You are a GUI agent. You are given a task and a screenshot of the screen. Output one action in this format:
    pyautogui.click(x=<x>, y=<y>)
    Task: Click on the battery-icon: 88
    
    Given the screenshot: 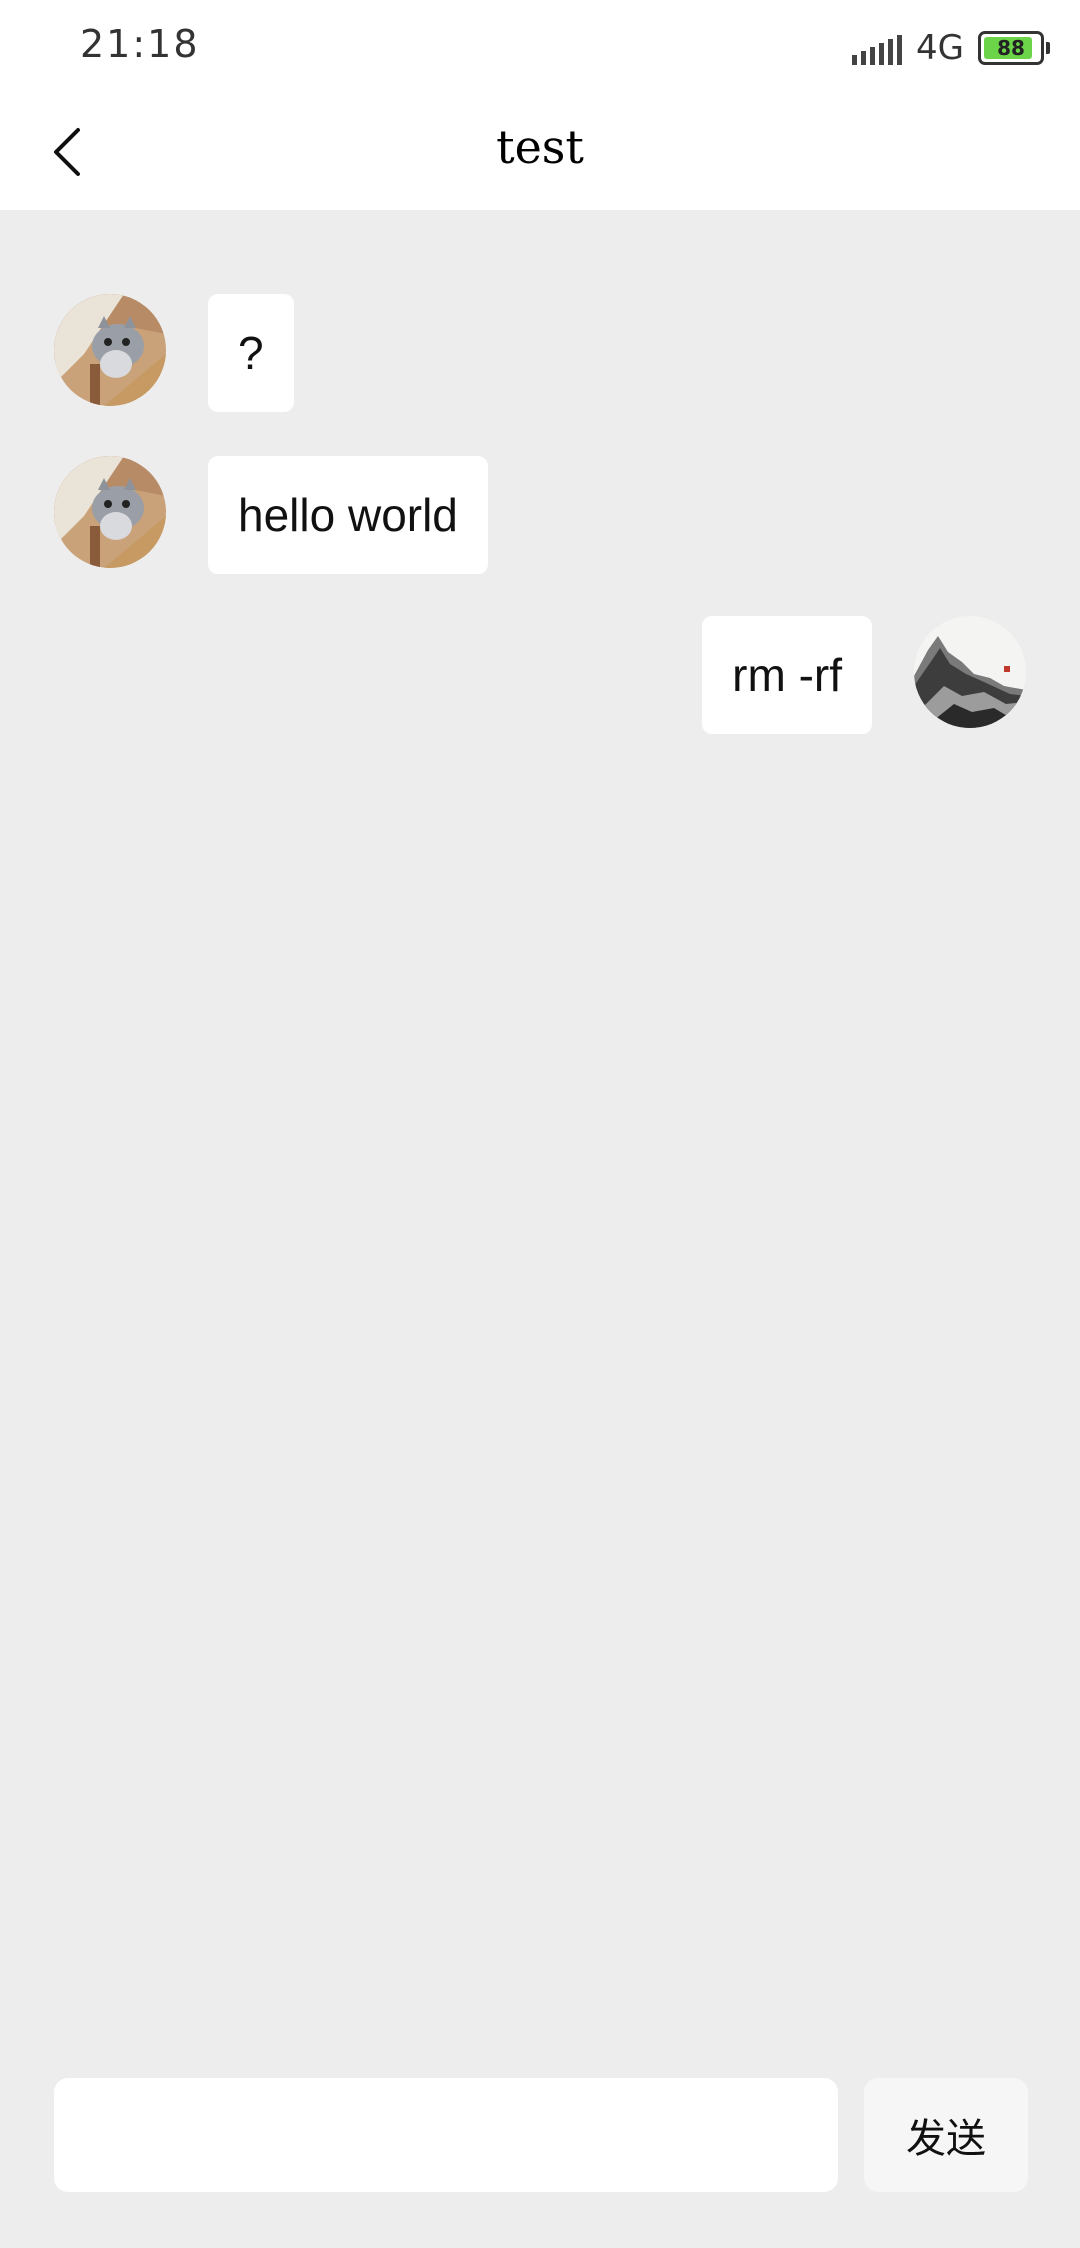 What is the action you would take?
    pyautogui.click(x=1014, y=48)
    